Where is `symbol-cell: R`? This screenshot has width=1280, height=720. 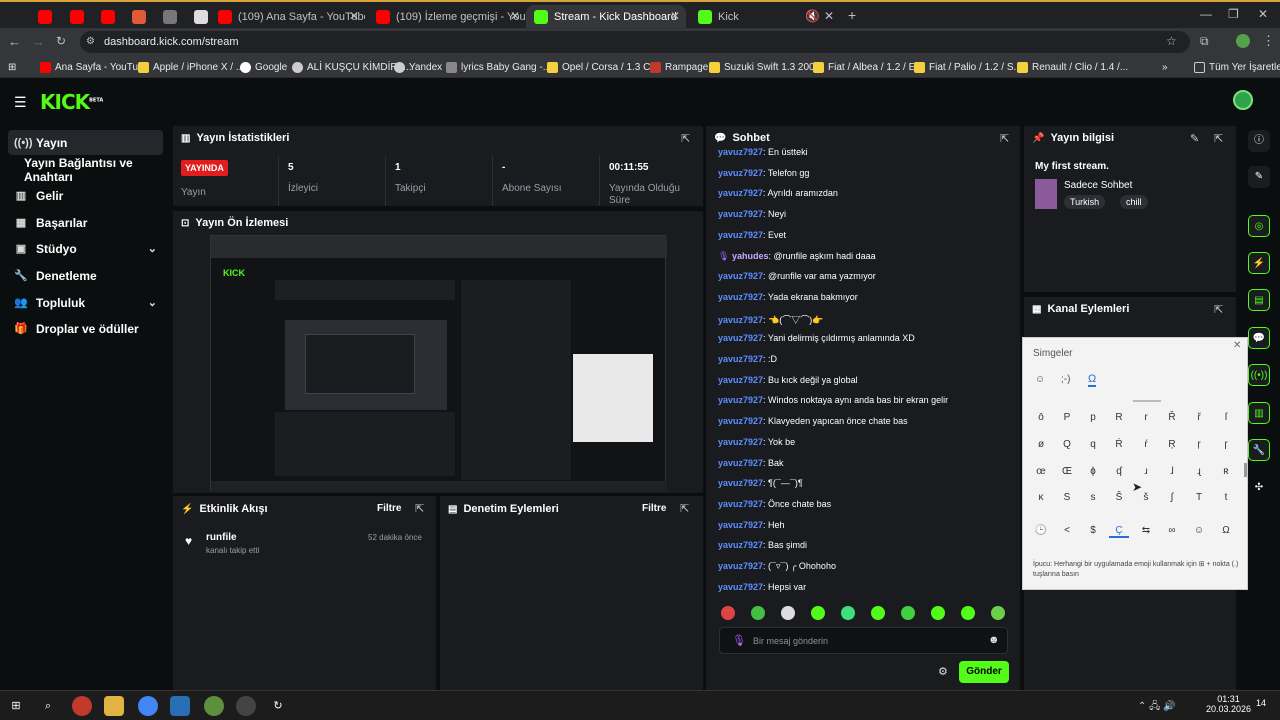 symbol-cell: R is located at coordinates (1119, 417).